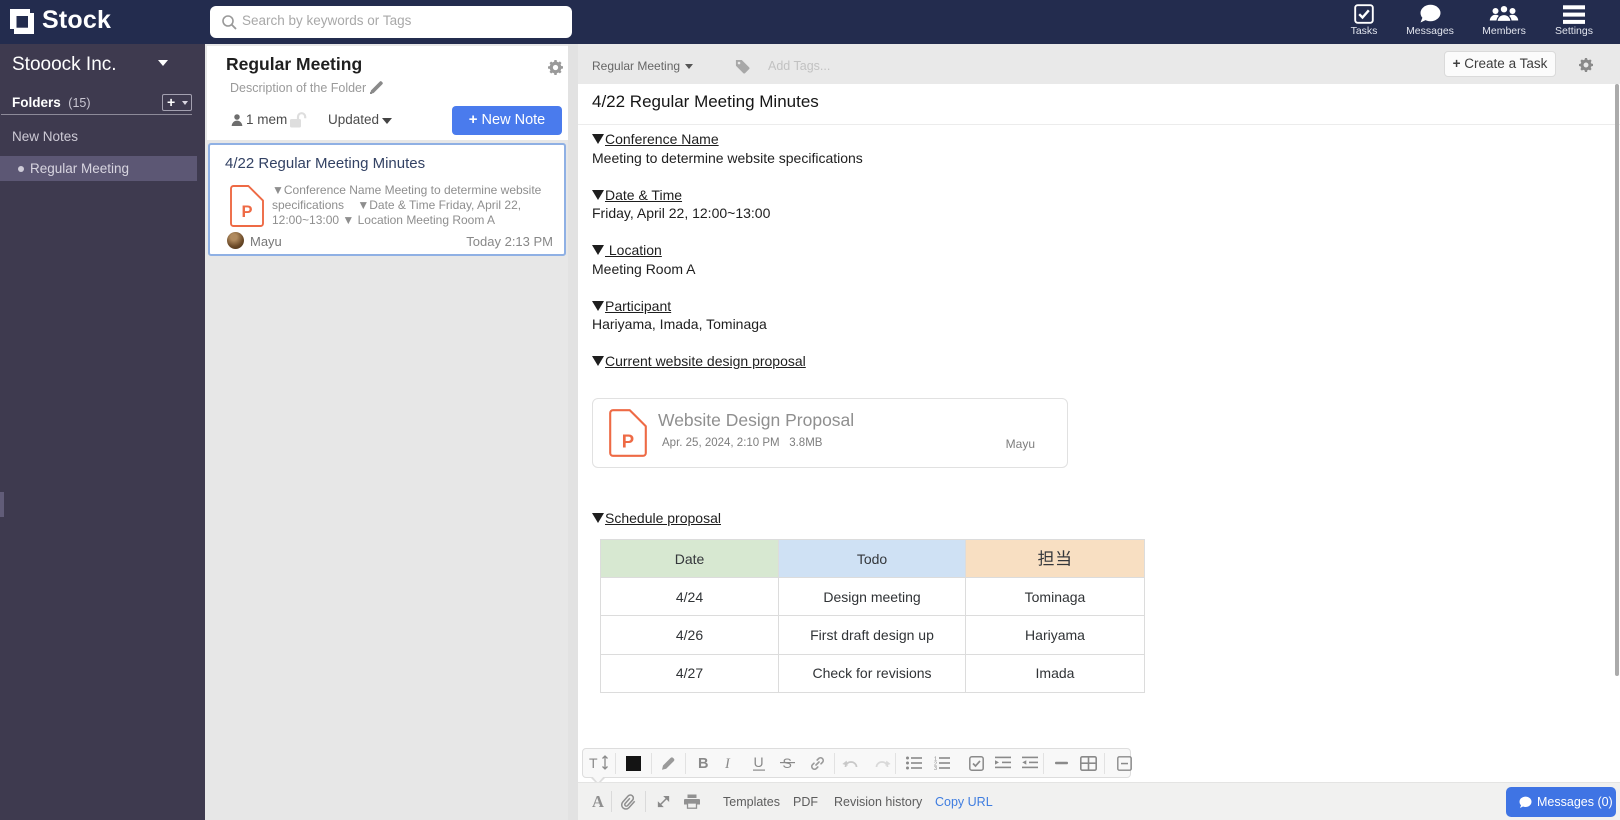  I want to click on svg-text: T, so click(593, 763).